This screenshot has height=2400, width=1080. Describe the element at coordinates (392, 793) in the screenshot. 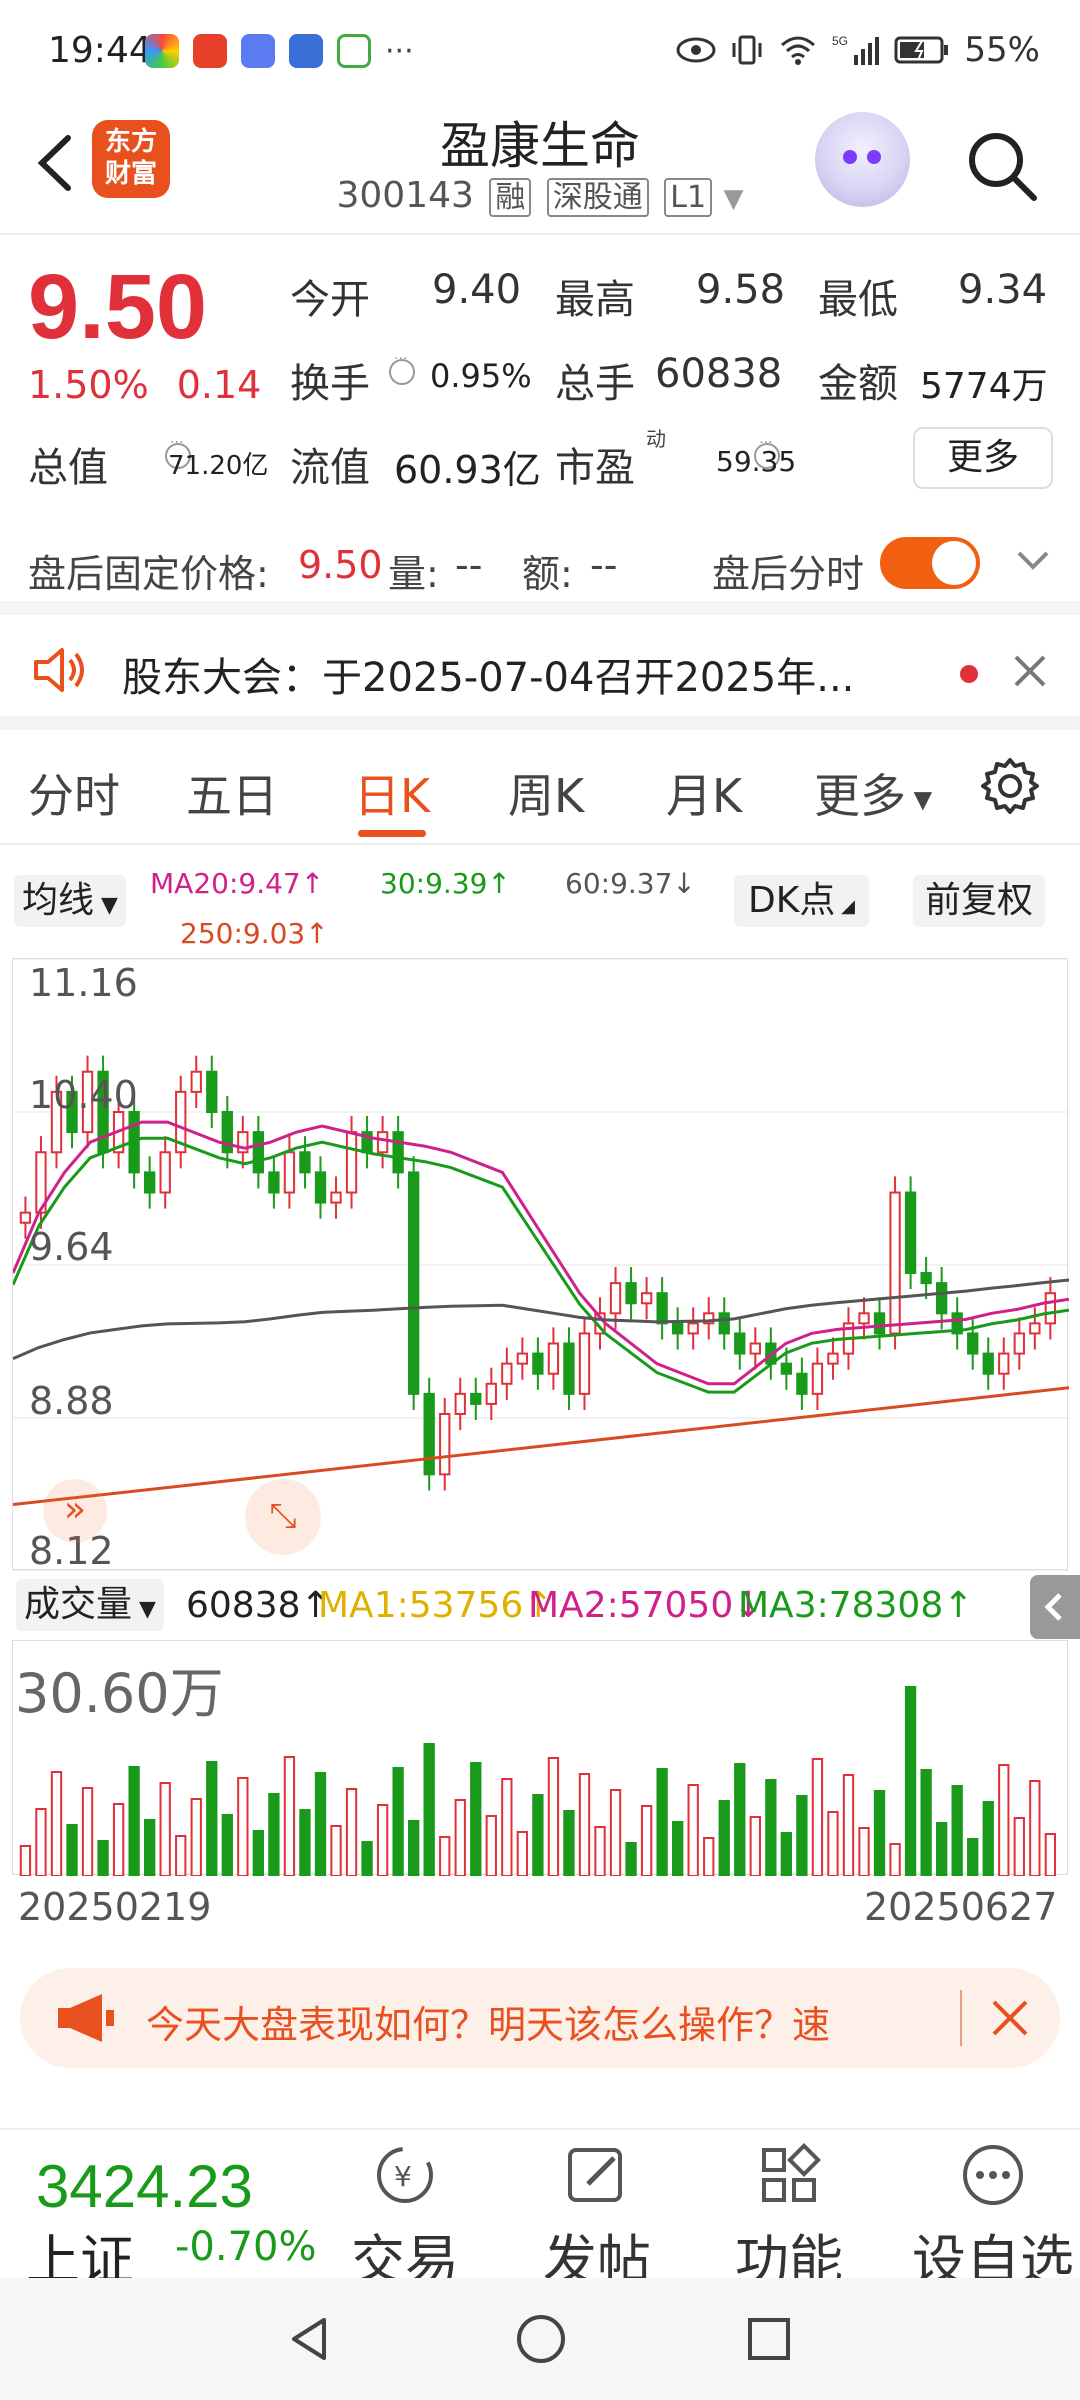

I see `tab-daily-k: 日K` at that location.